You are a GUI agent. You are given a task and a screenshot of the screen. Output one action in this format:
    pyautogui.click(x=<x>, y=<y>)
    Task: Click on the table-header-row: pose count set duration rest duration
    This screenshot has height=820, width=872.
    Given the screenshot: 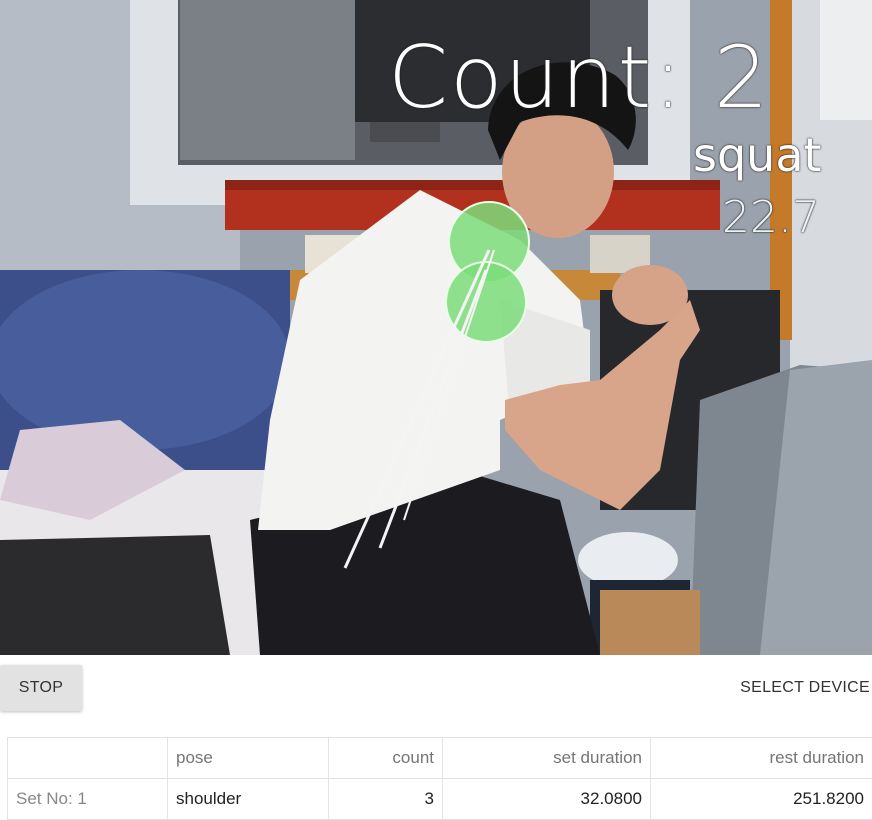 What is the action you would take?
    pyautogui.click(x=440, y=758)
    